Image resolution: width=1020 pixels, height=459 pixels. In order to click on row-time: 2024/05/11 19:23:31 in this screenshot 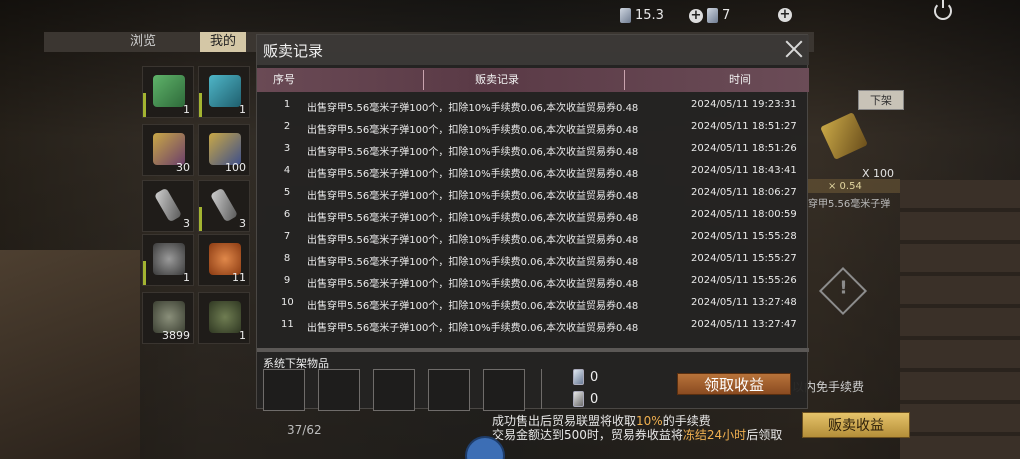, I will do `click(744, 104)`.